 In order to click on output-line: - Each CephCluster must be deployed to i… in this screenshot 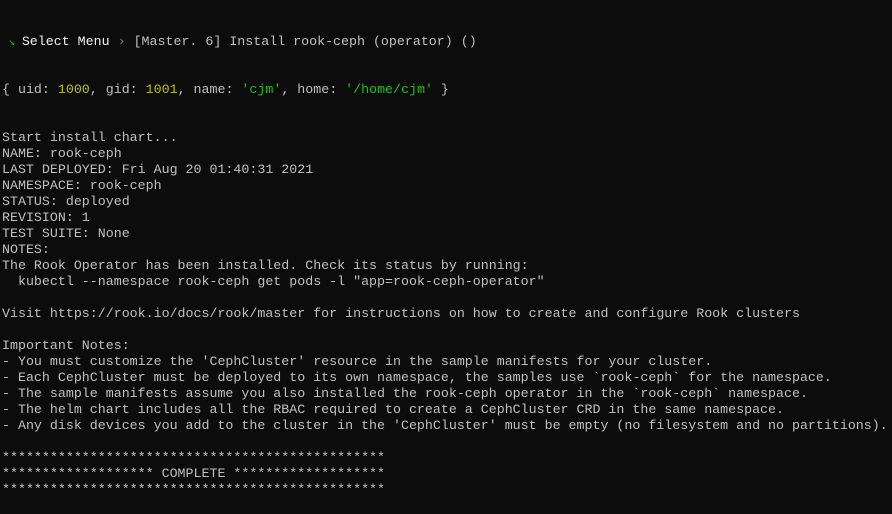, I will do `click(417, 377)`.